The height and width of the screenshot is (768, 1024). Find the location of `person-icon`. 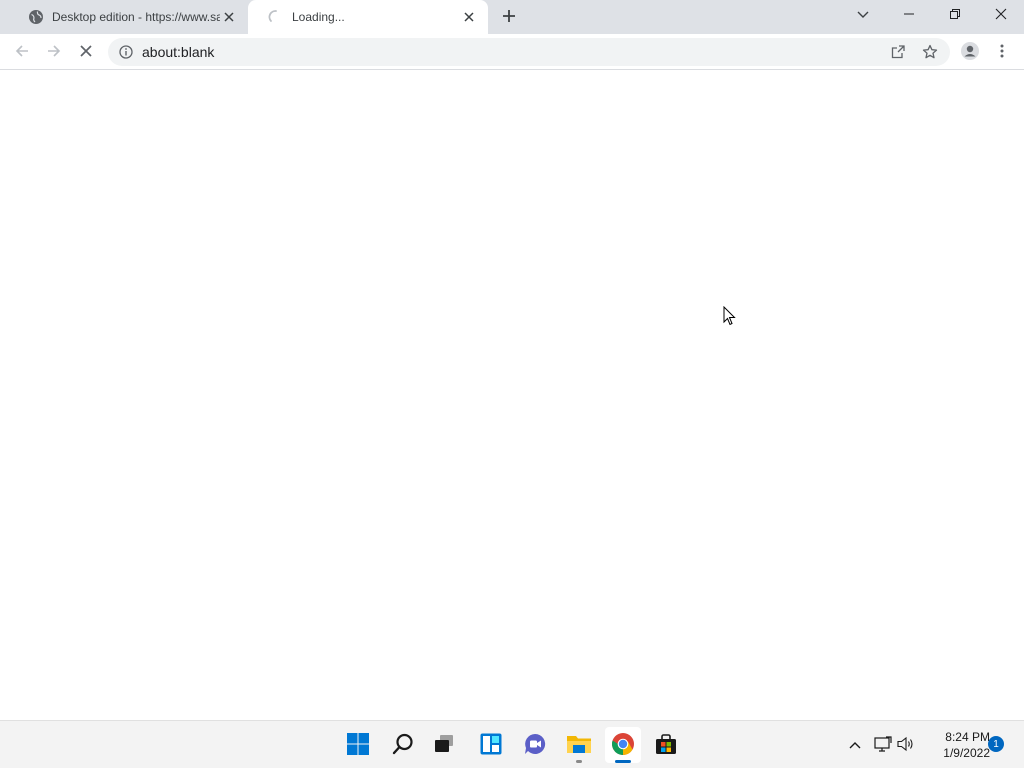

person-icon is located at coordinates (970, 52).